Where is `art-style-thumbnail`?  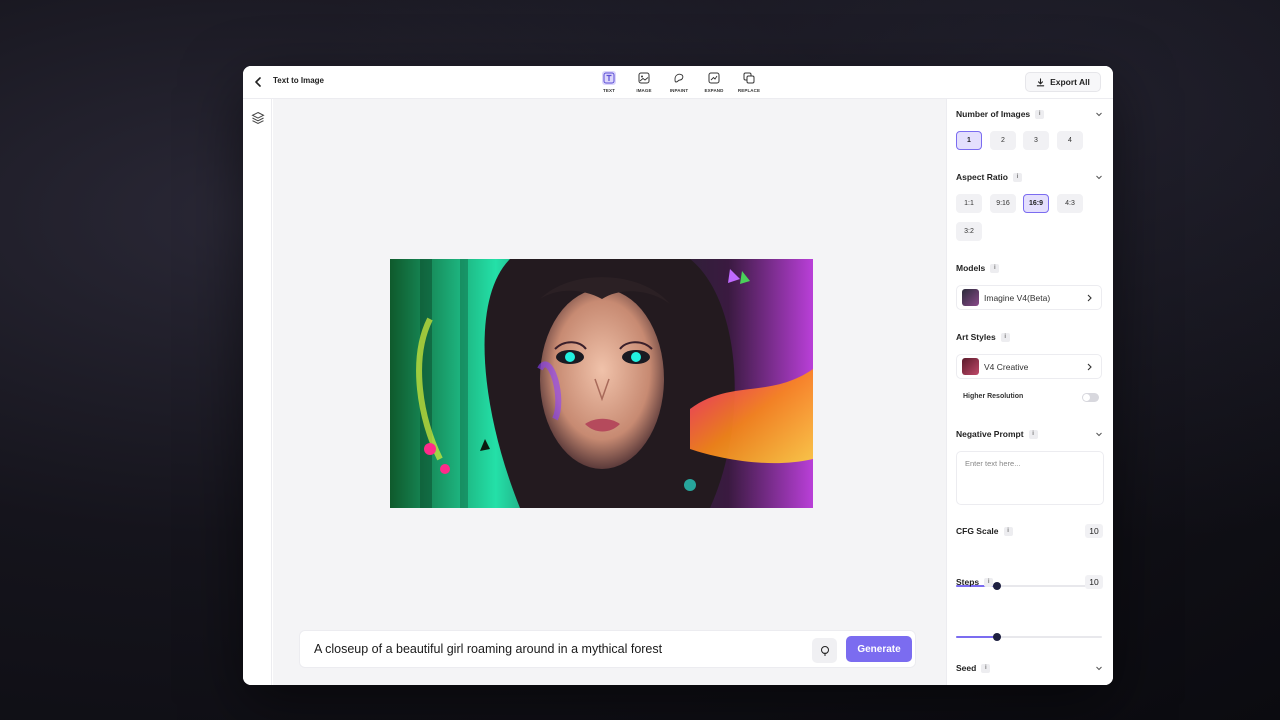
art-style-thumbnail is located at coordinates (970, 366).